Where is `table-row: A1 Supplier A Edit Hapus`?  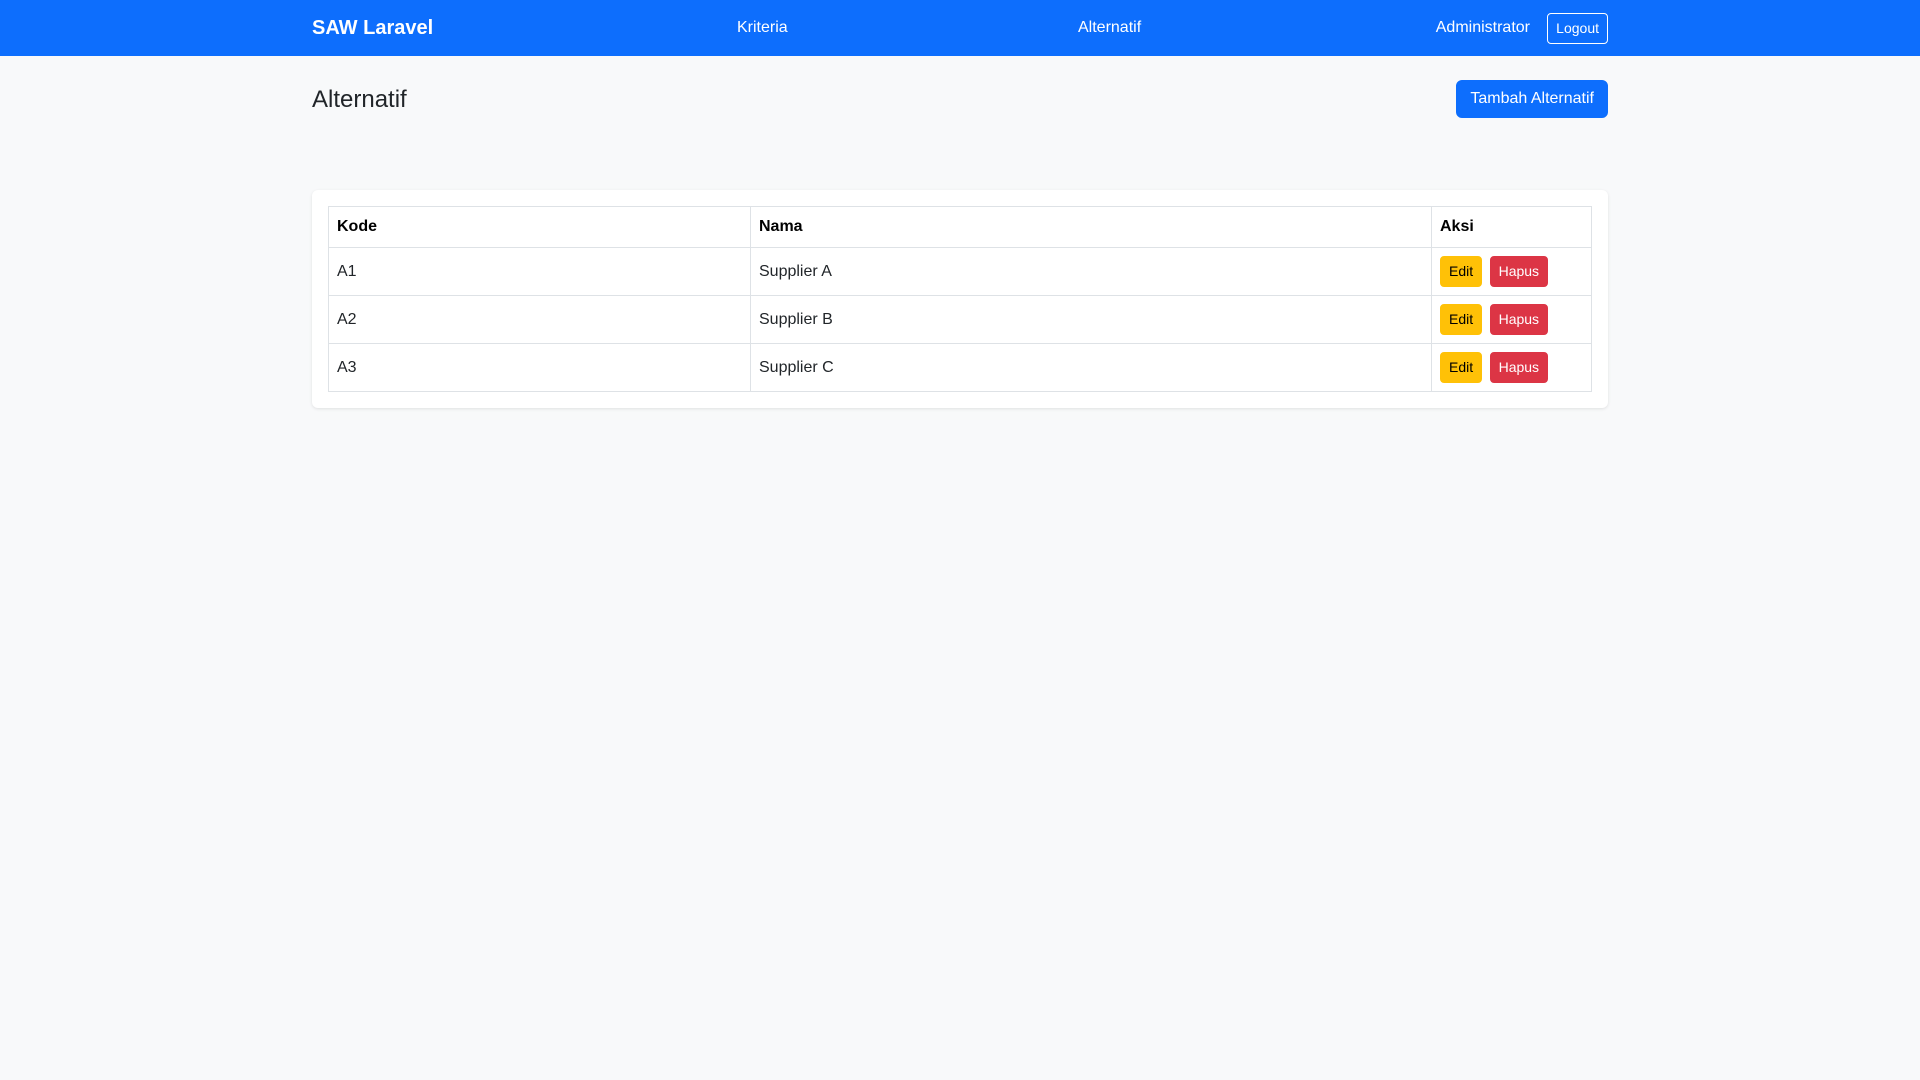
table-row: A1 Supplier A Edit Hapus is located at coordinates (960, 271).